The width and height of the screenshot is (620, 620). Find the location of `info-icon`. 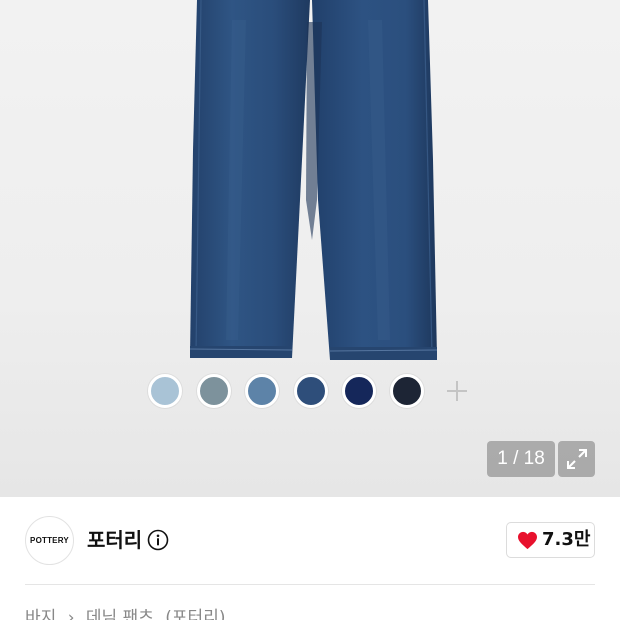

info-icon is located at coordinates (158, 540).